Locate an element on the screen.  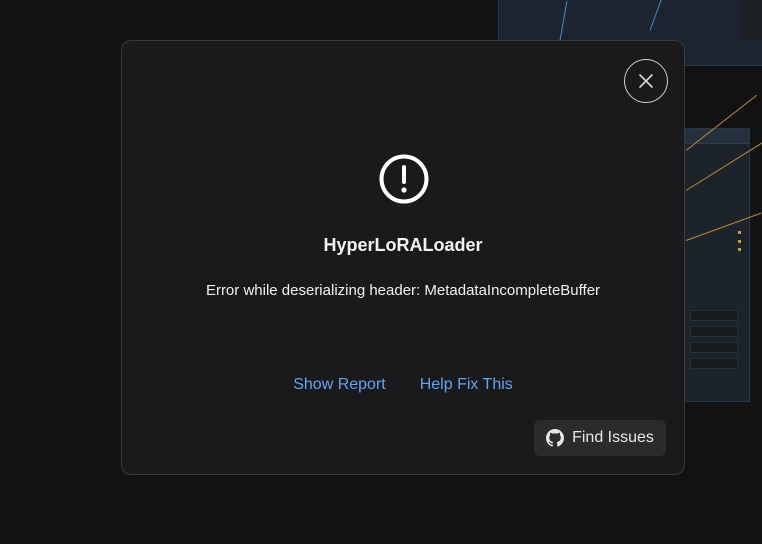
find-issues-button: Find Issues is located at coordinates (600, 438).